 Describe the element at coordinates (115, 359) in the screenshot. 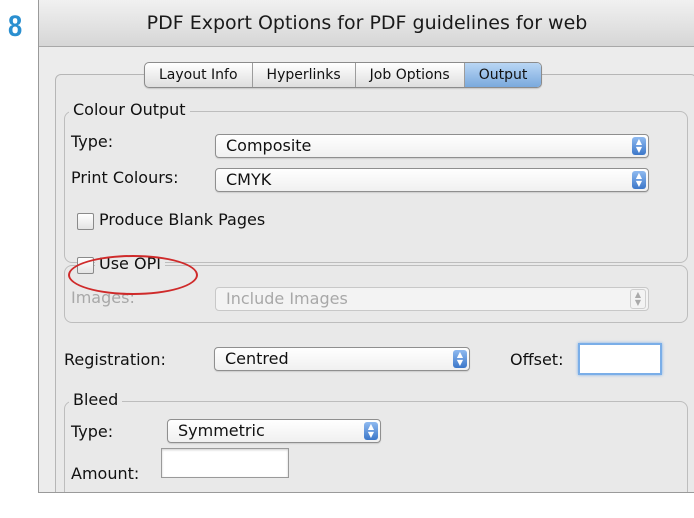

I see `registration-label: Registration:` at that location.